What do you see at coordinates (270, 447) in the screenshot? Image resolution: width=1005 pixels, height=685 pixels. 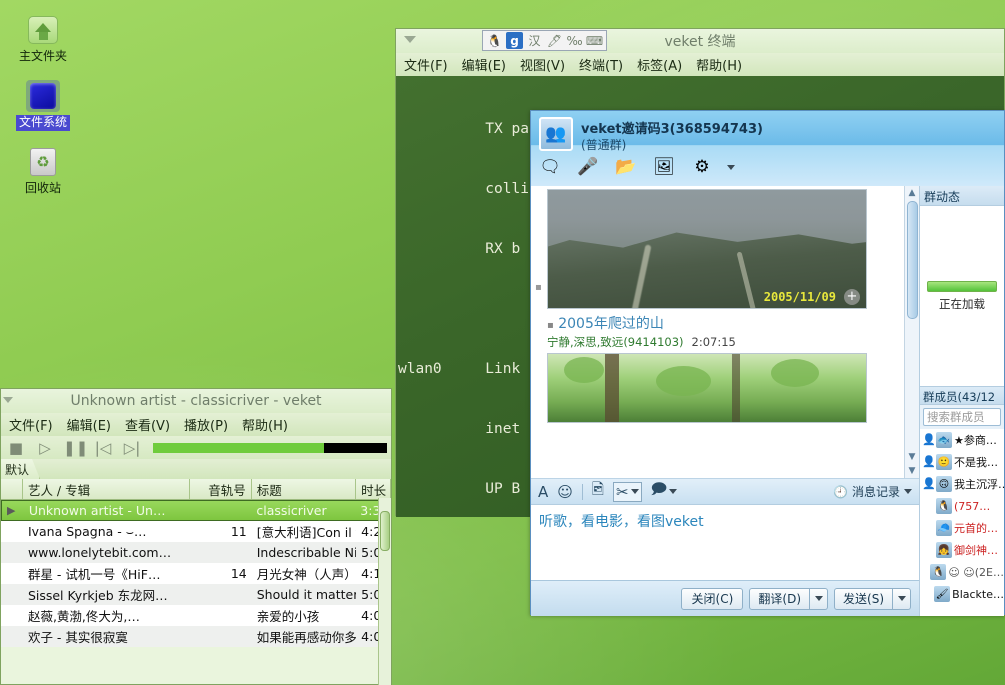 I see `seek-slider` at bounding box center [270, 447].